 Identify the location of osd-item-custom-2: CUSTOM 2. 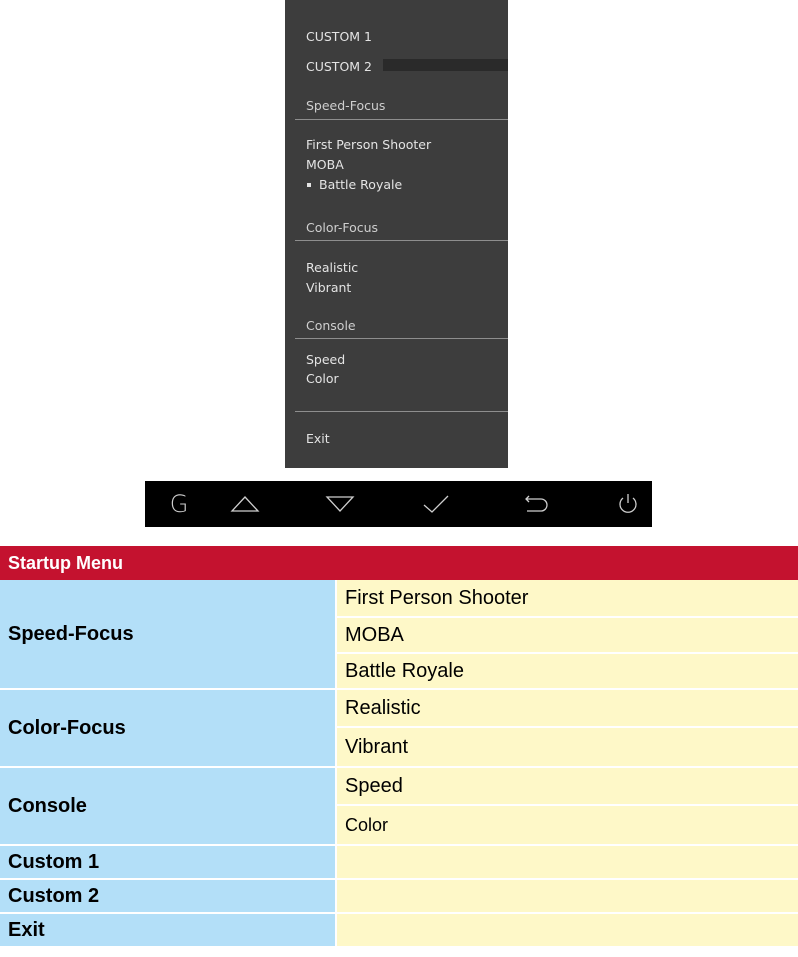
(339, 66).